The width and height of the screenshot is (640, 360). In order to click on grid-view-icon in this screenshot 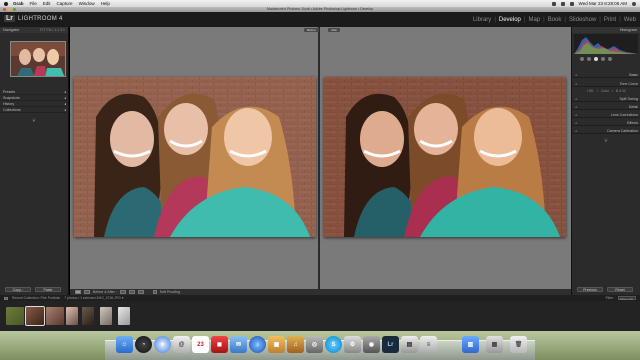, I will do `click(6, 298)`.